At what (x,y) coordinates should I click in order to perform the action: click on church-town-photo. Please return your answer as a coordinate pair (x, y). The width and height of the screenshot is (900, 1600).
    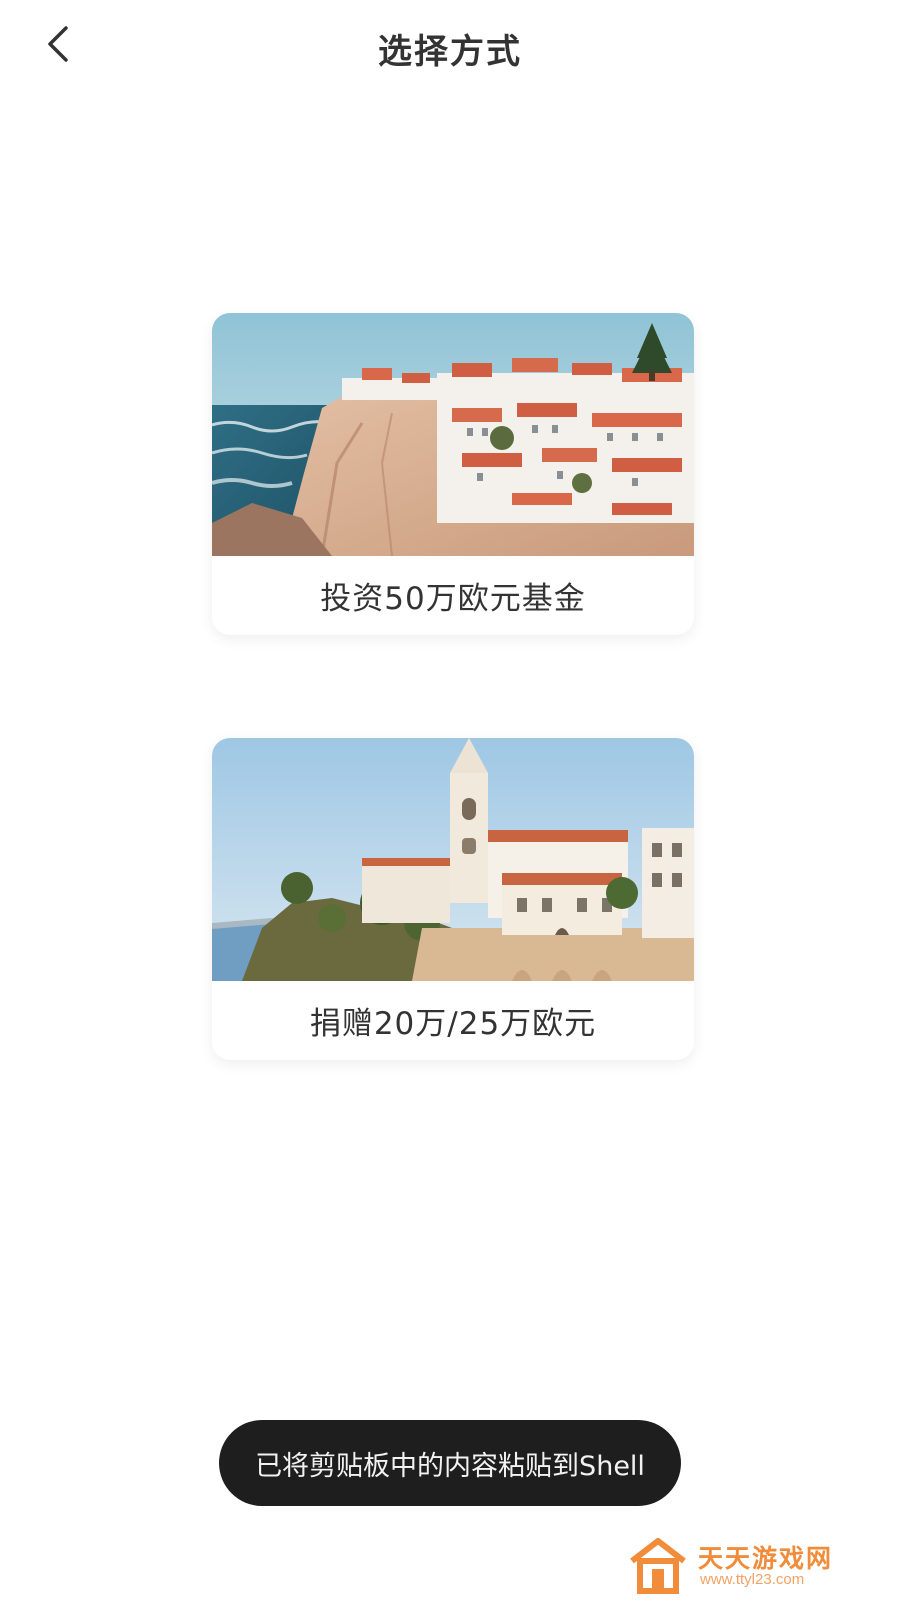
    Looking at the image, I should click on (453, 859).